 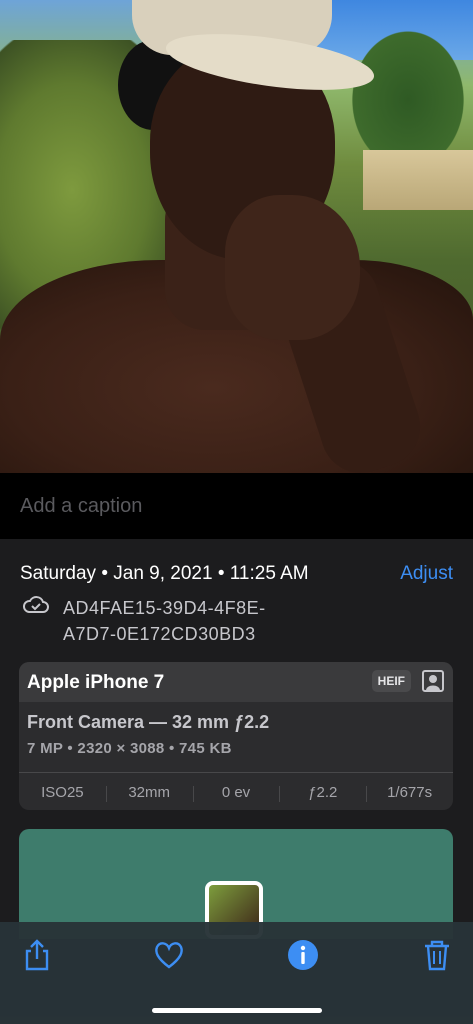 What do you see at coordinates (236, 772) in the screenshot?
I see `card-divider` at bounding box center [236, 772].